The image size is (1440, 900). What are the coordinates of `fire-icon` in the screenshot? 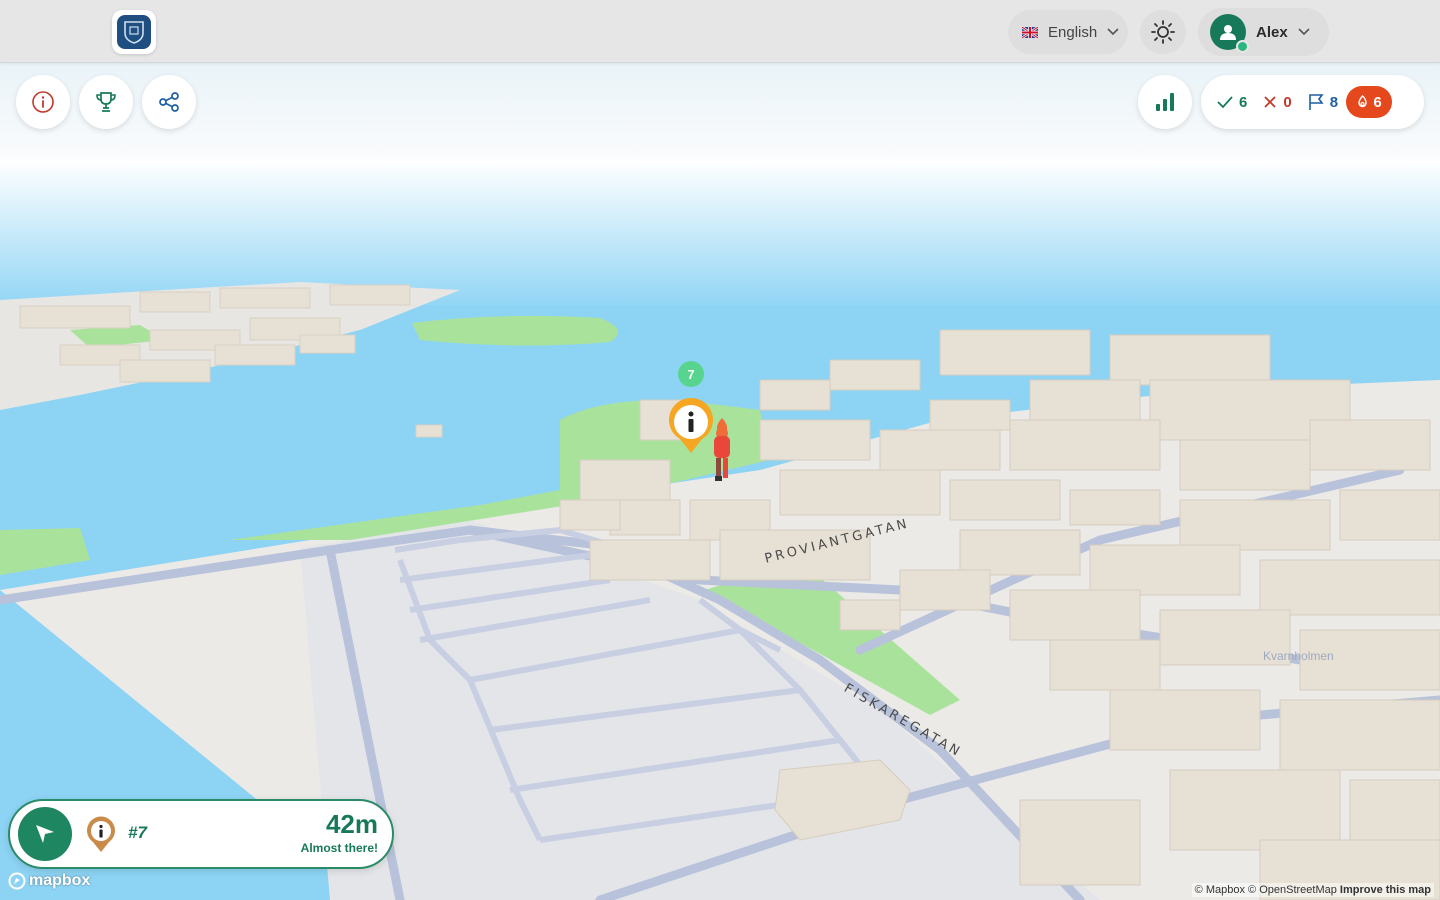 It's located at (1363, 101).